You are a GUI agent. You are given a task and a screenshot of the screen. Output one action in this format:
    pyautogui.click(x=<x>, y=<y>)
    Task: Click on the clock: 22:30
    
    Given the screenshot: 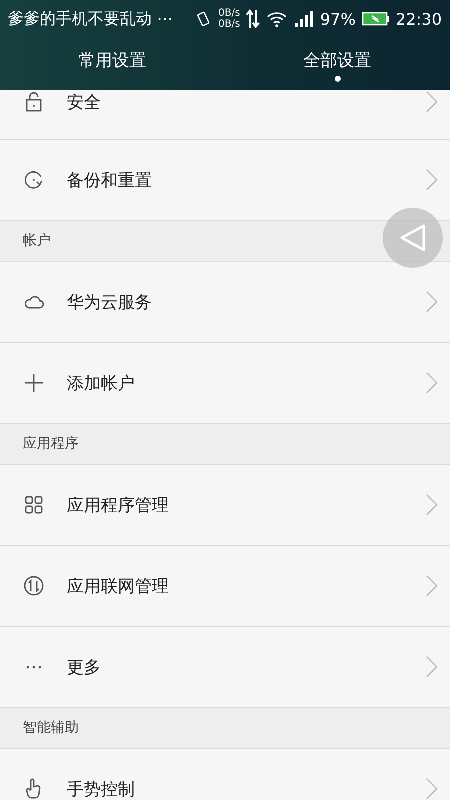 What is the action you would take?
    pyautogui.click(x=419, y=19)
    